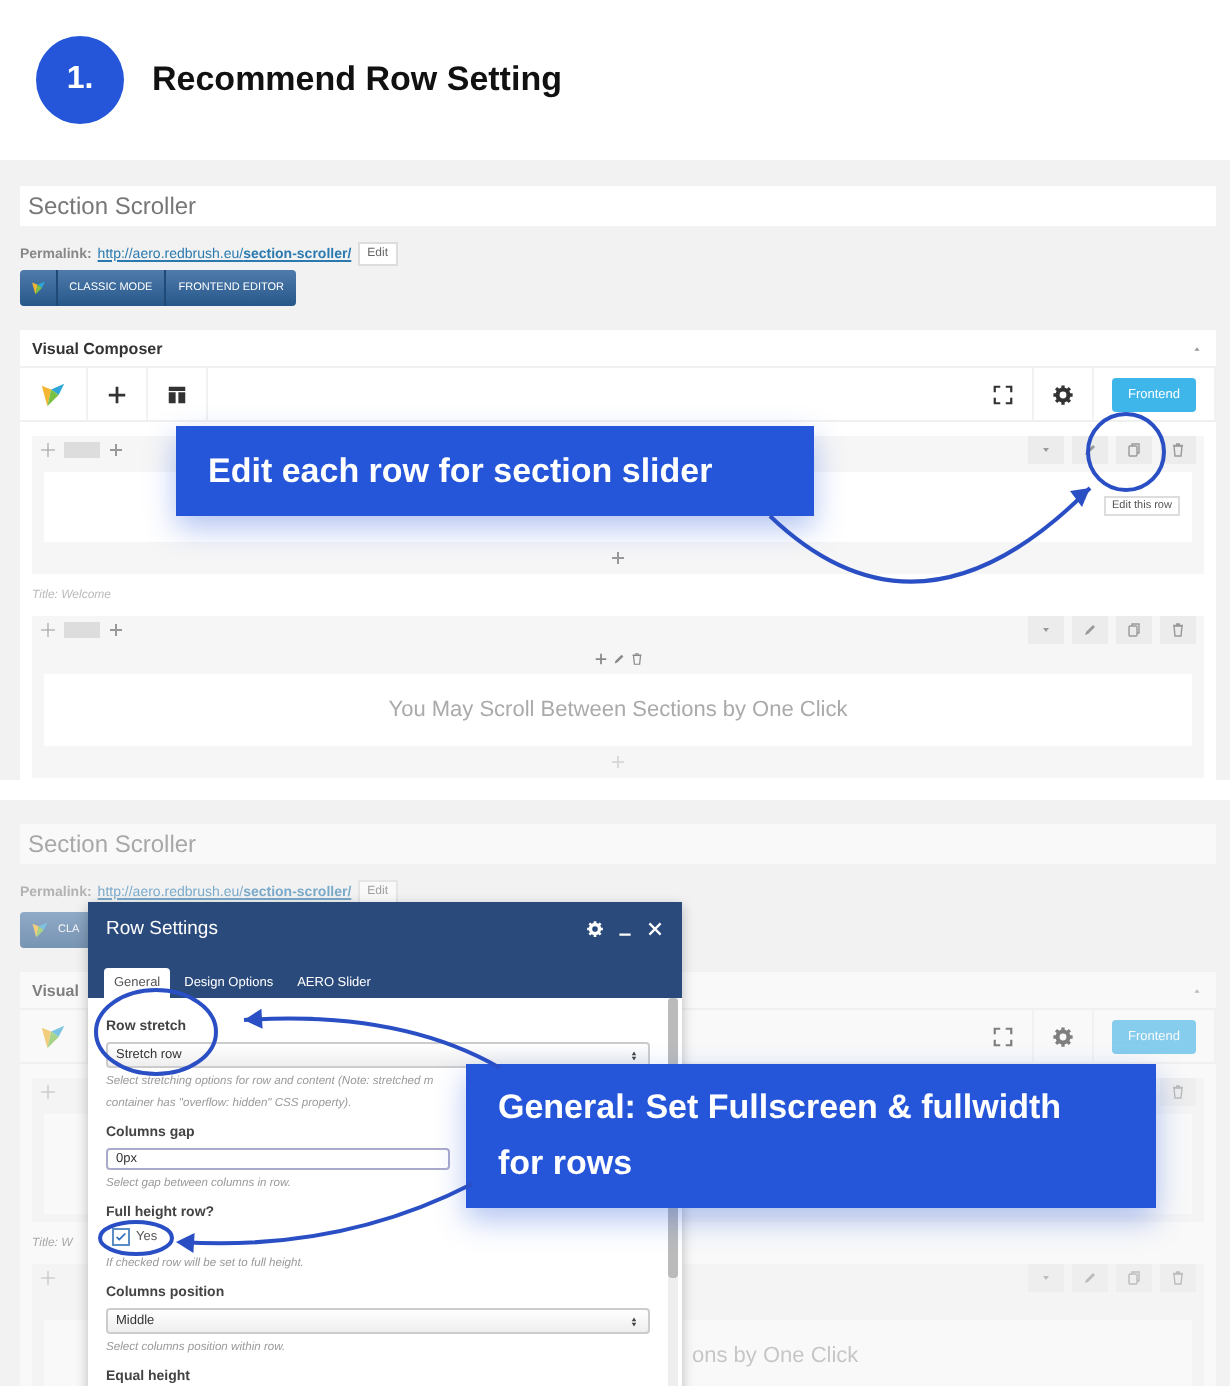  Describe the element at coordinates (495, 471) in the screenshot. I see `callout: Edit each row for section slider` at that location.